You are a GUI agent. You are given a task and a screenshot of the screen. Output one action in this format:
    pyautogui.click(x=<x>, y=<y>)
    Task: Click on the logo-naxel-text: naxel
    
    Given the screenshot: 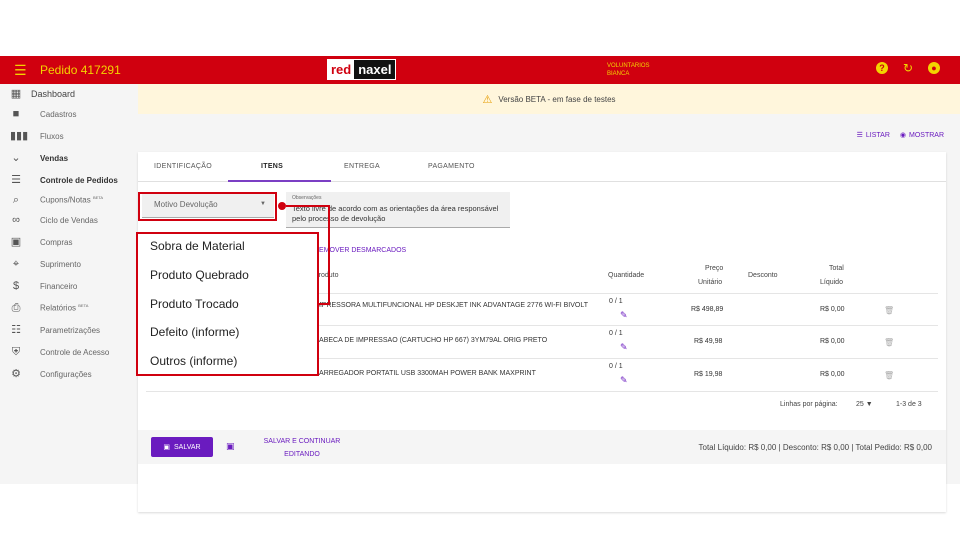 What is the action you would take?
    pyautogui.click(x=375, y=69)
    